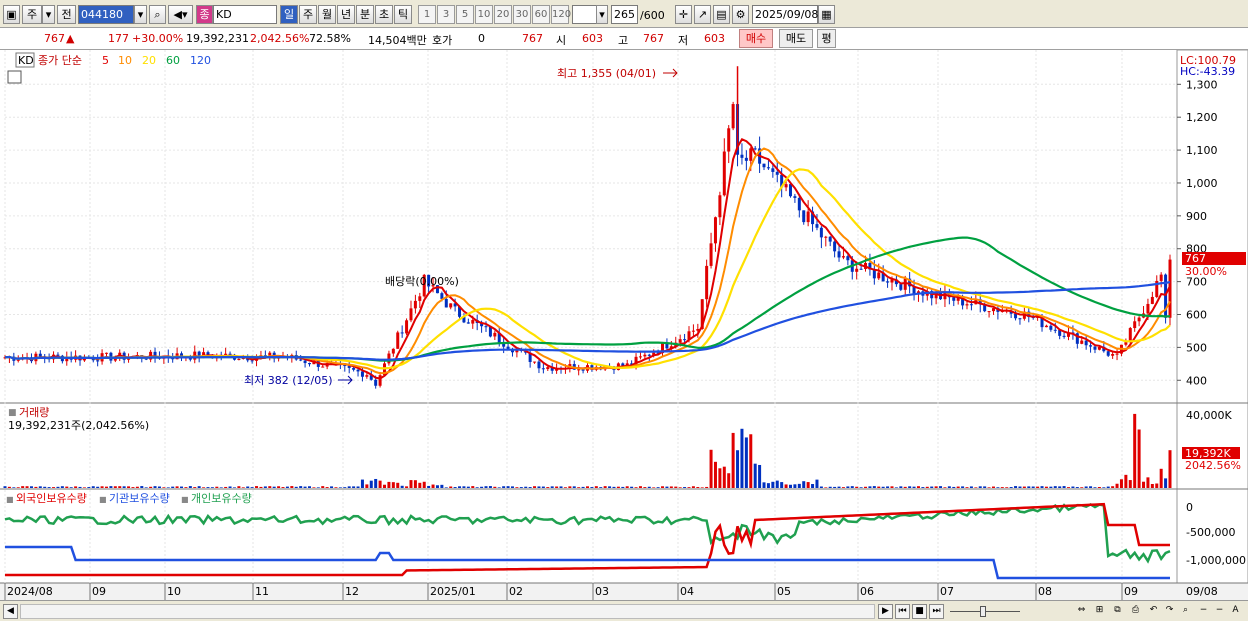 Image resolution: width=1248 pixels, height=621 pixels. What do you see at coordinates (683, 14) in the screenshot?
I see `crosshair-icon: ✛` at bounding box center [683, 14].